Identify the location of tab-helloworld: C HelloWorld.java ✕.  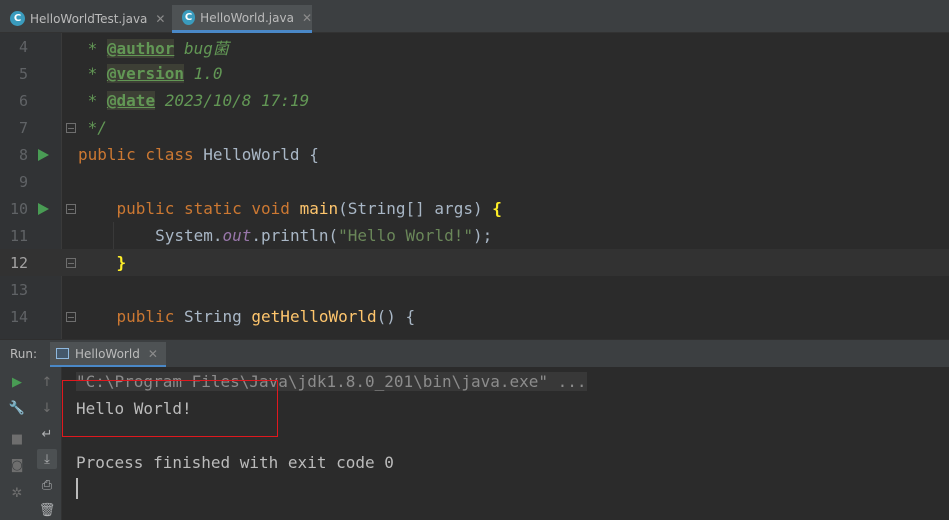
(242, 19).